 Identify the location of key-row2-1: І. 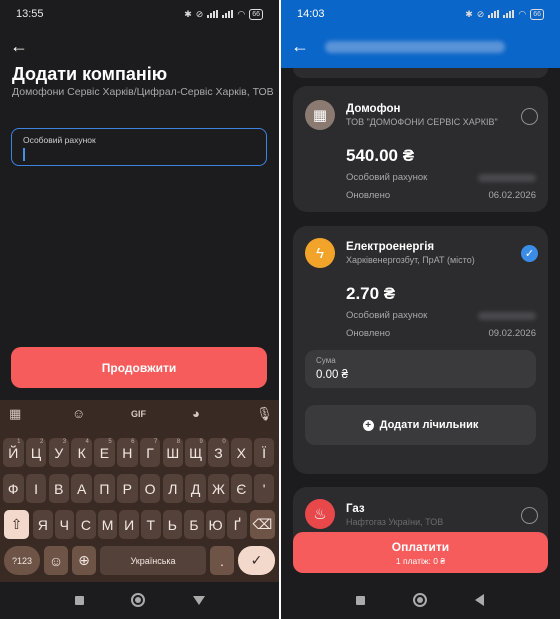
(36, 488).